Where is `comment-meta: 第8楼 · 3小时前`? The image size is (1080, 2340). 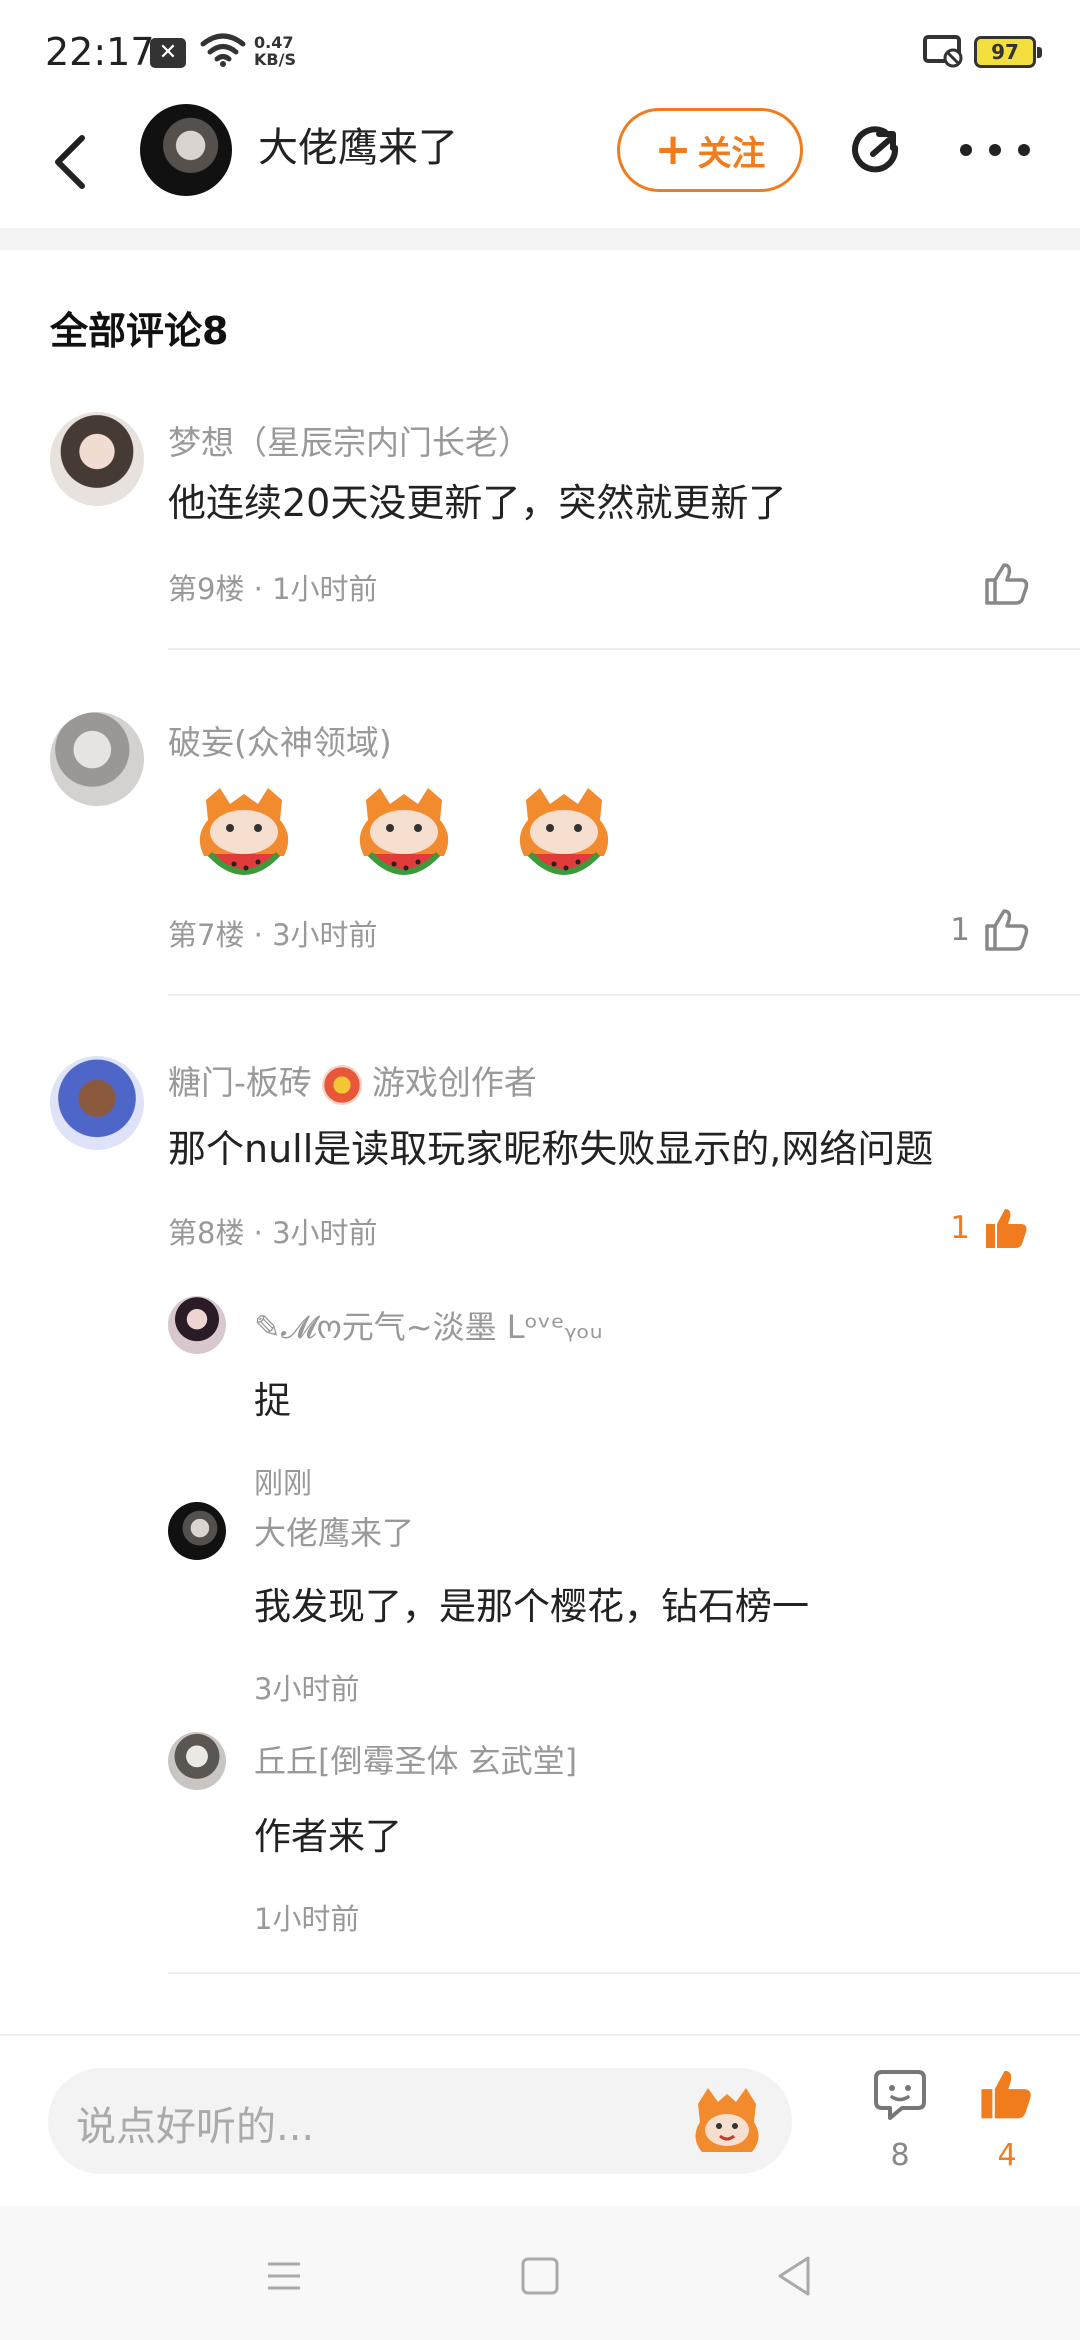 comment-meta: 第8楼 · 3小时前 is located at coordinates (273, 1231).